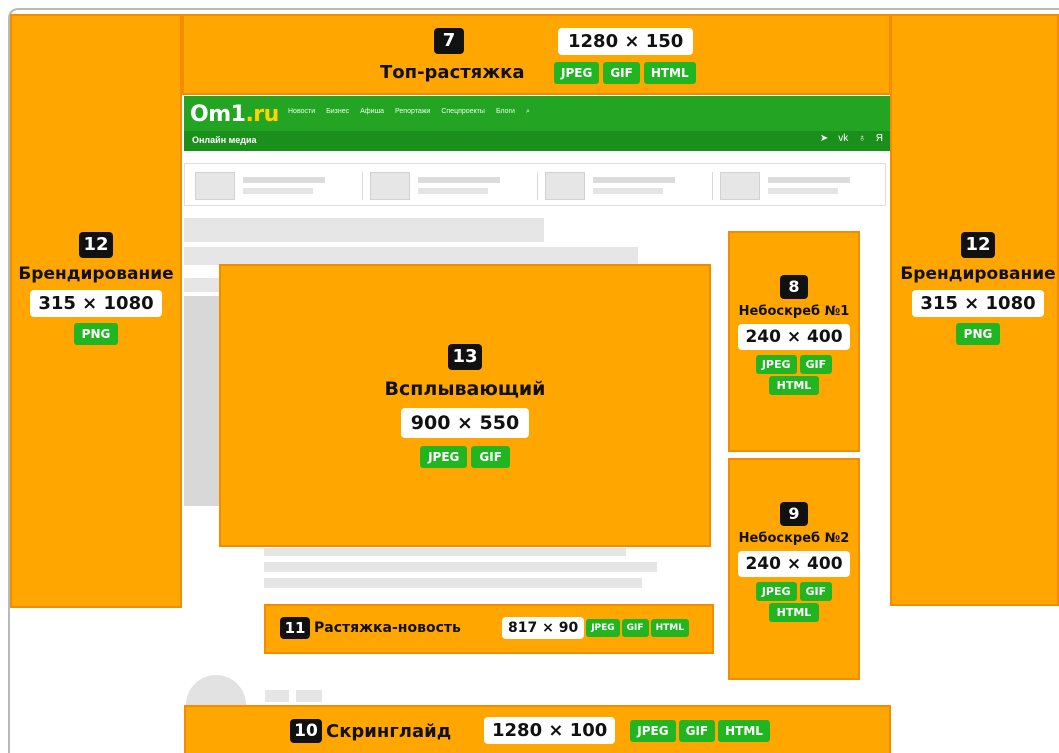 This screenshot has height=753, width=1059. I want to click on branding-right-block: 12 Брендирование 315 × 1080 PNG, so click(974, 310).